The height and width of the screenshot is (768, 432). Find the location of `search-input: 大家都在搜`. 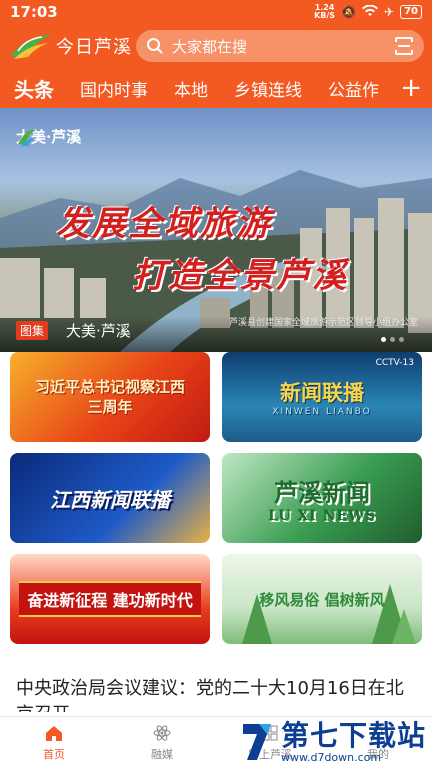

search-input: 大家都在搜 is located at coordinates (280, 46).